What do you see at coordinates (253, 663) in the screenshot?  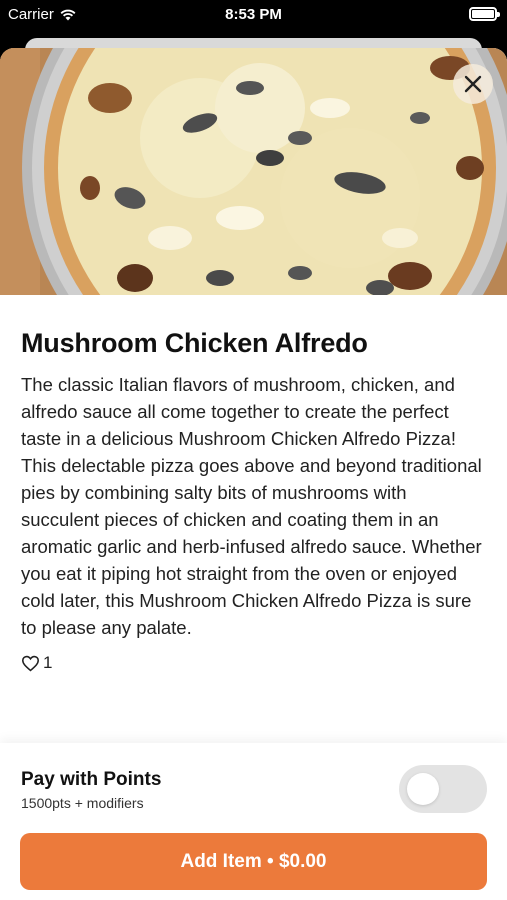 I see `like-button: 1` at bounding box center [253, 663].